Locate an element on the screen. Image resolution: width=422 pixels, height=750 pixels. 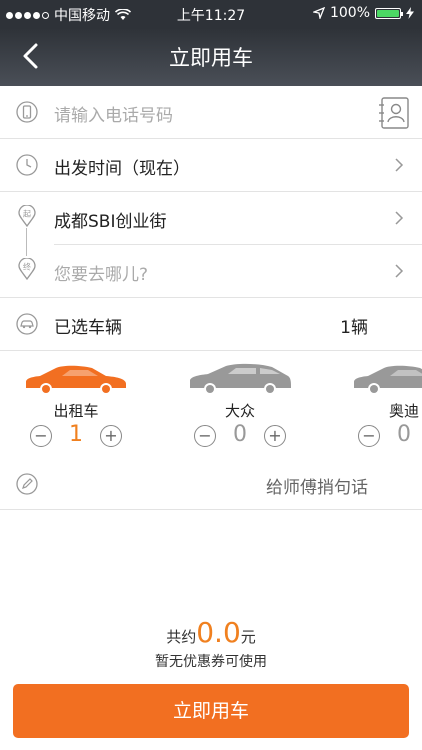
fare-summary: 共约0.0元 暂无优惠券可使用 is located at coordinates (211, 643).